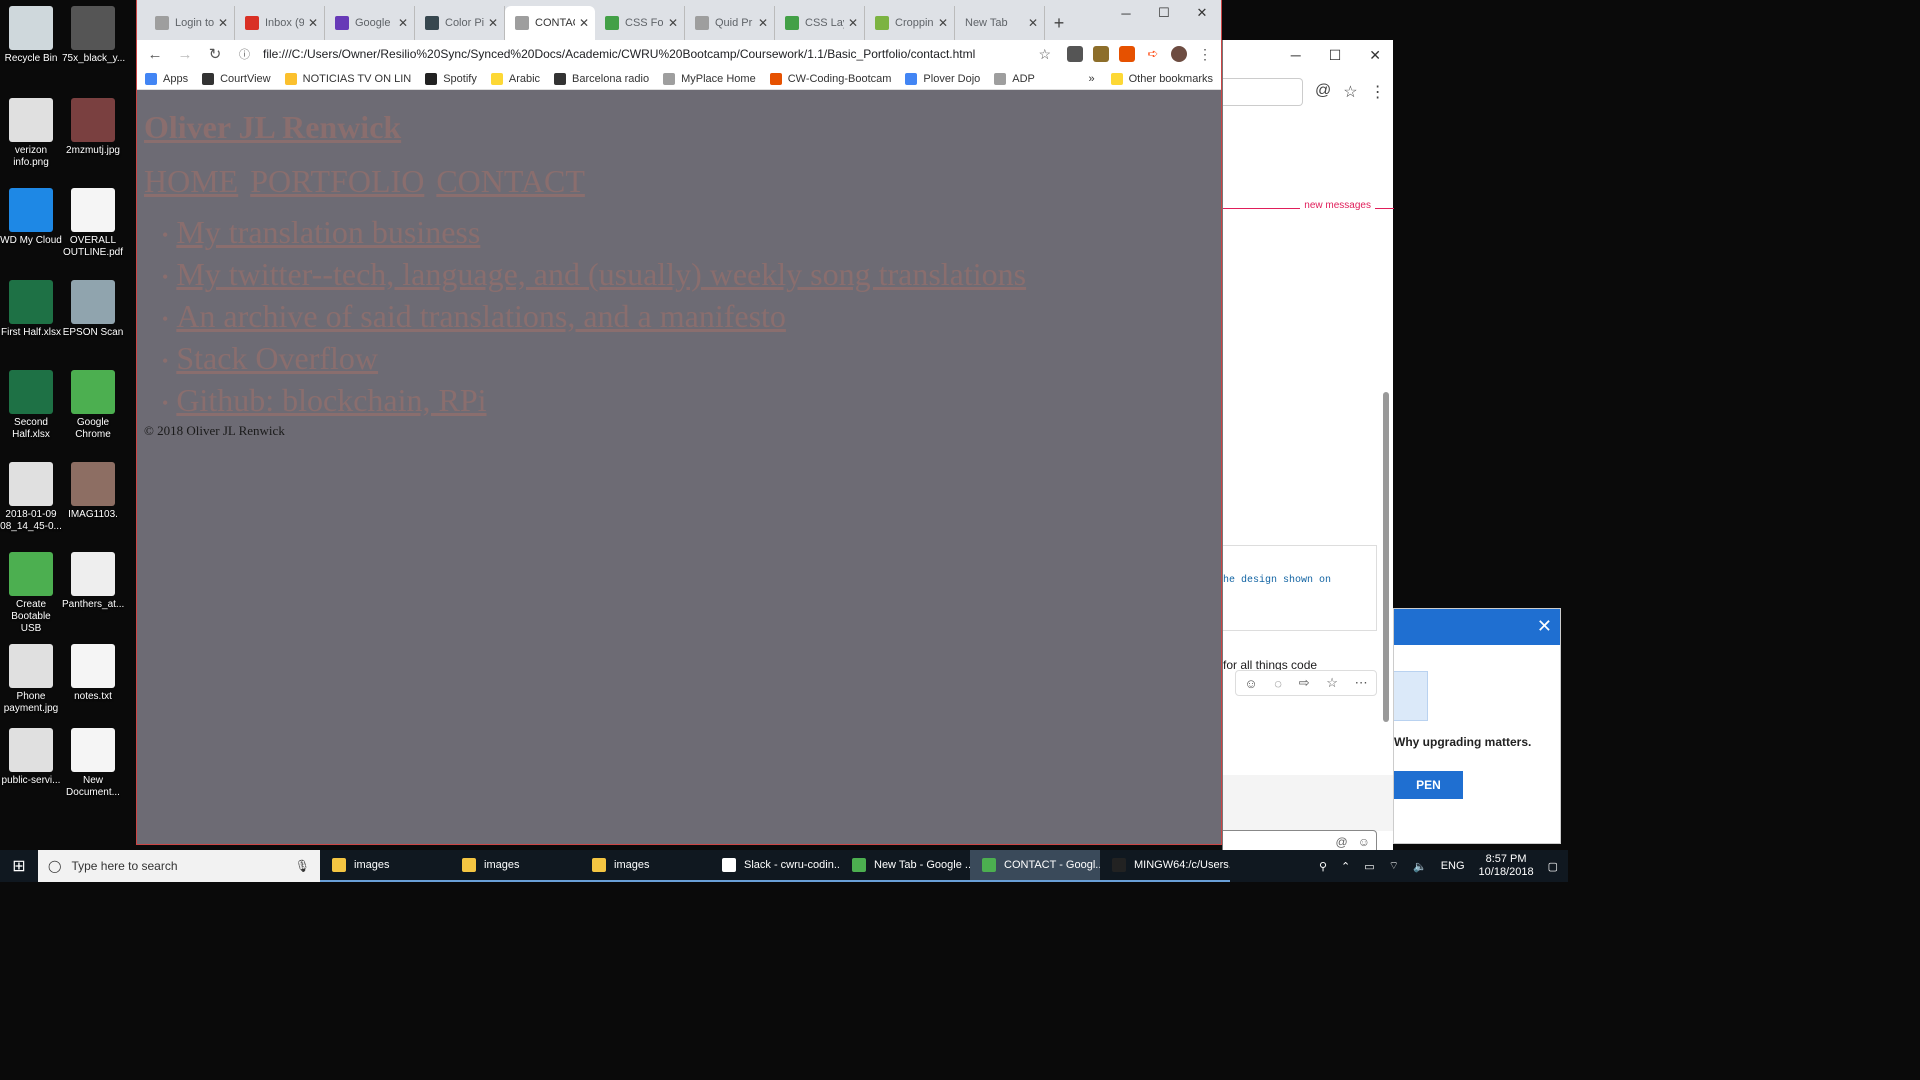  Describe the element at coordinates (1059, 23) in the screenshot. I see `new-tab-button: +` at that location.